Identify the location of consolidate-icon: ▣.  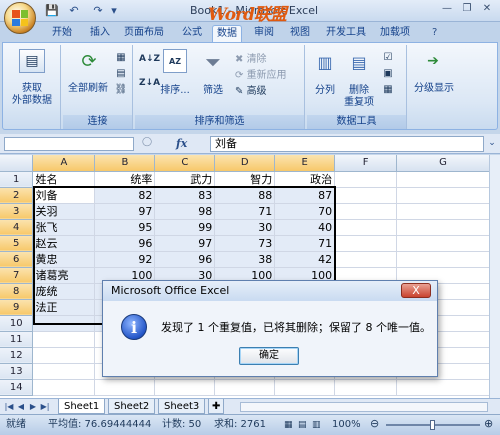
(388, 73).